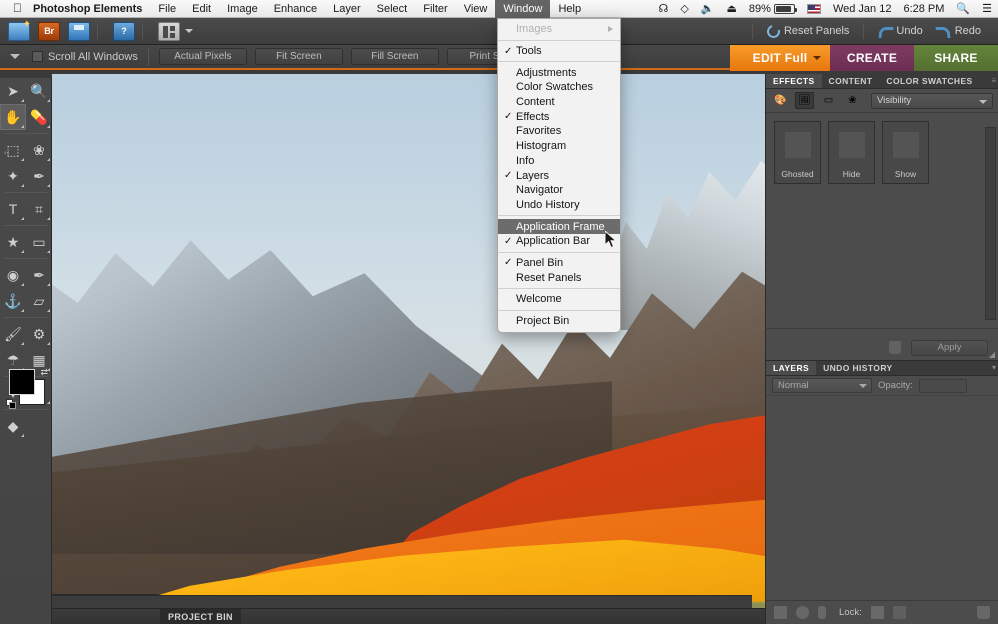 The height and width of the screenshot is (624, 998). Describe the element at coordinates (708, 9) in the screenshot. I see `volume-icon: 🔈` at that location.